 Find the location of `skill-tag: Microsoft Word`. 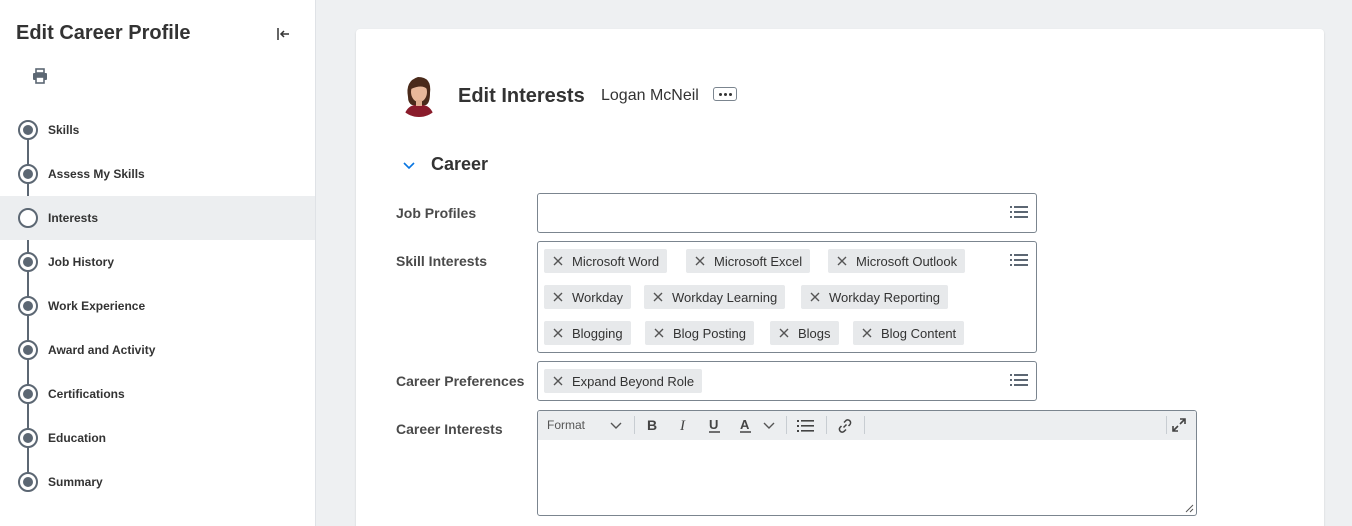

skill-tag: Microsoft Word is located at coordinates (606, 261).